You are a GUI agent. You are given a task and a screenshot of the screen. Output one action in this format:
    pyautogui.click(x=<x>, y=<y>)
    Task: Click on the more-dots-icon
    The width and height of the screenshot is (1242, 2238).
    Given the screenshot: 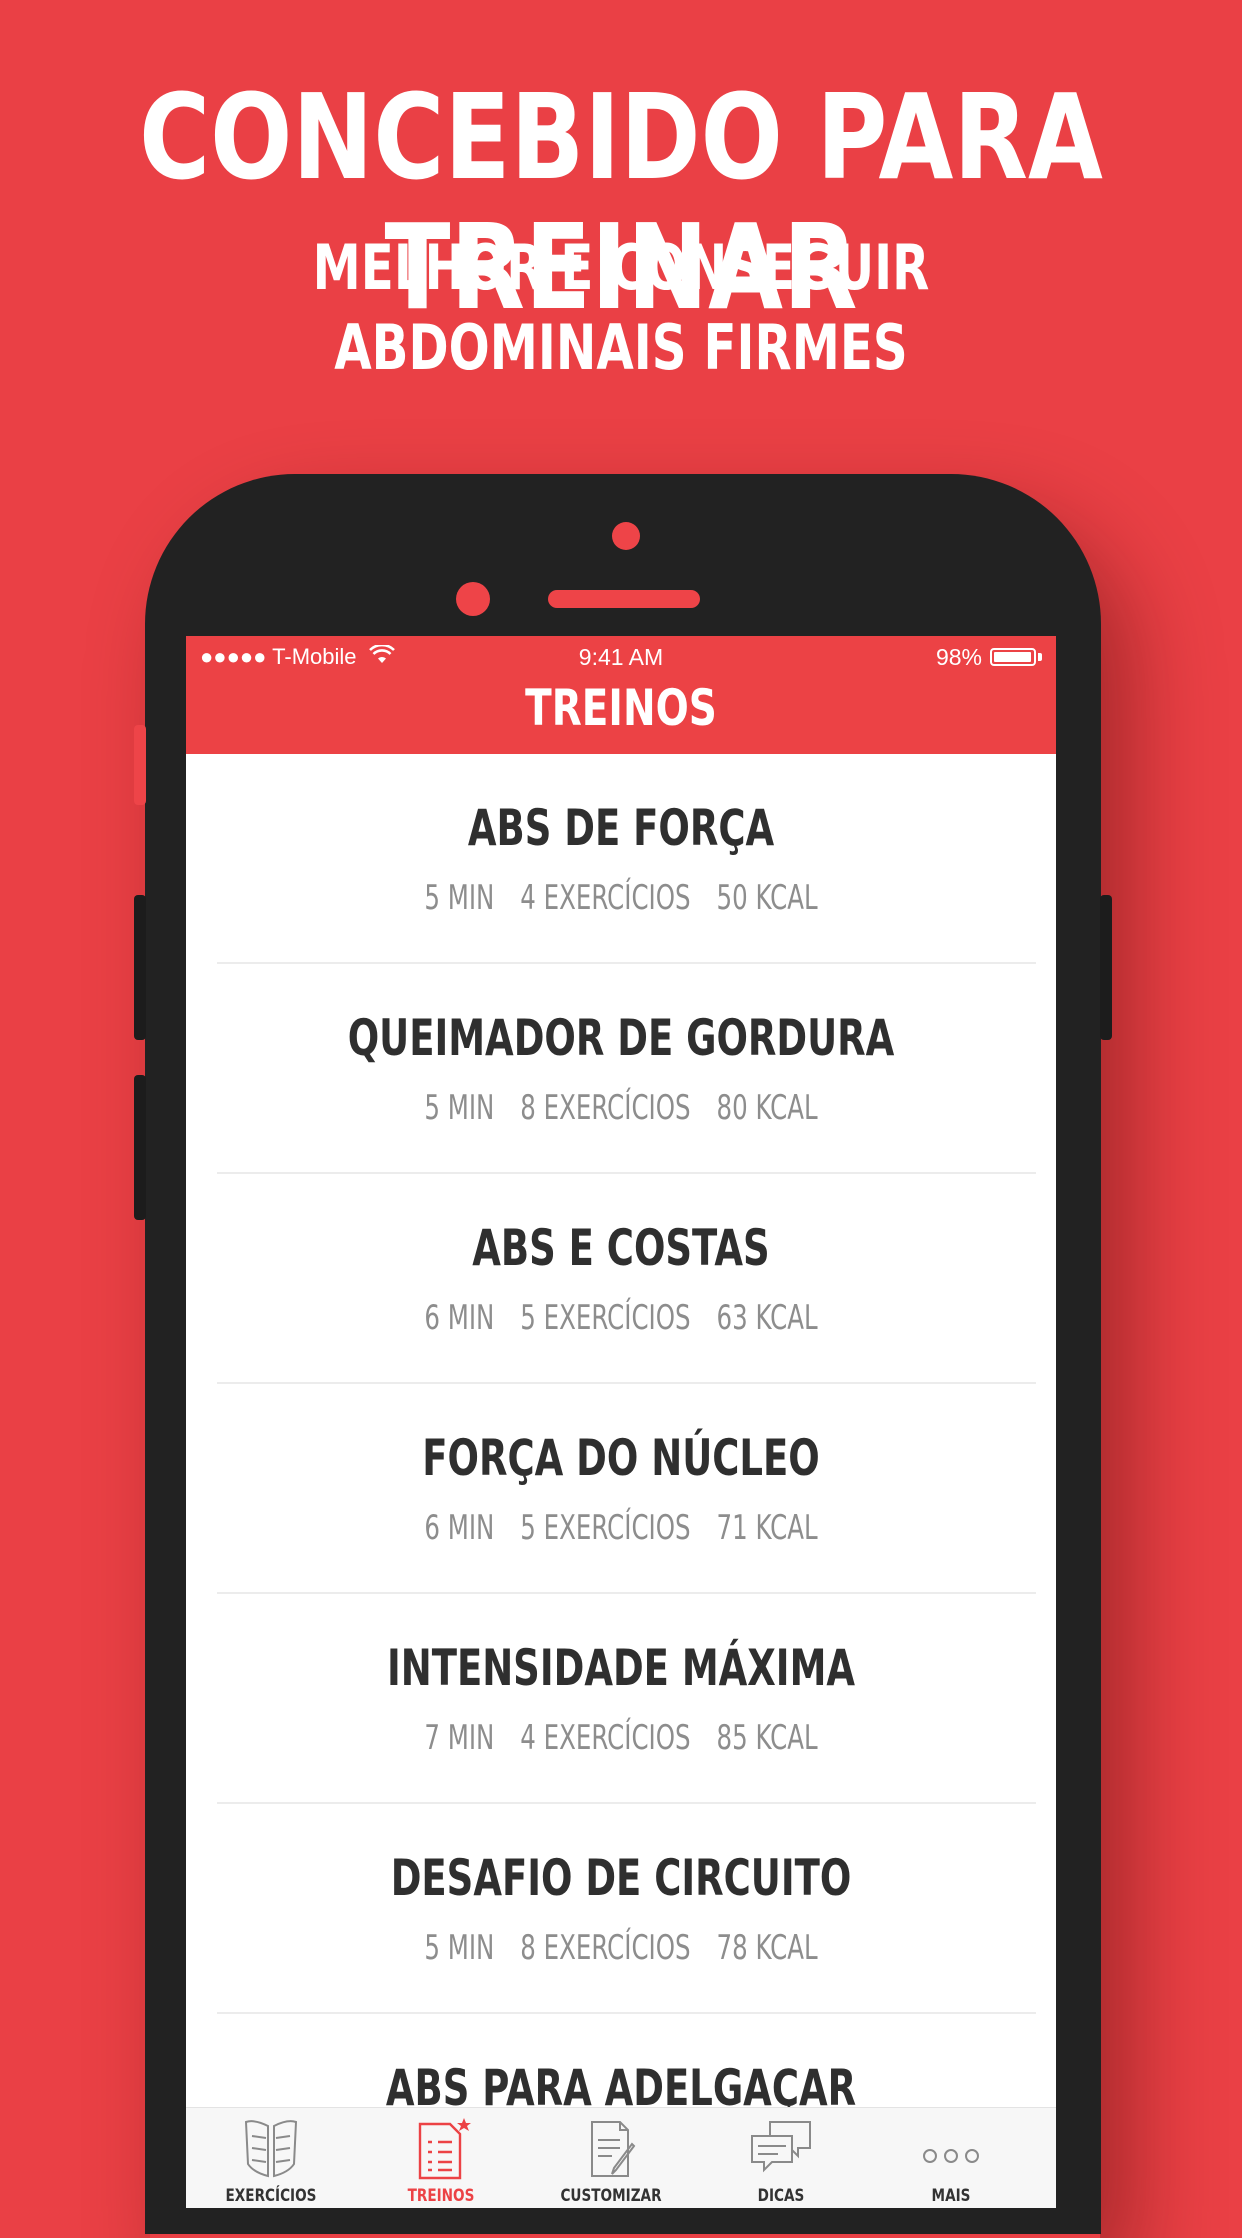 What is the action you would take?
    pyautogui.click(x=951, y=2150)
    